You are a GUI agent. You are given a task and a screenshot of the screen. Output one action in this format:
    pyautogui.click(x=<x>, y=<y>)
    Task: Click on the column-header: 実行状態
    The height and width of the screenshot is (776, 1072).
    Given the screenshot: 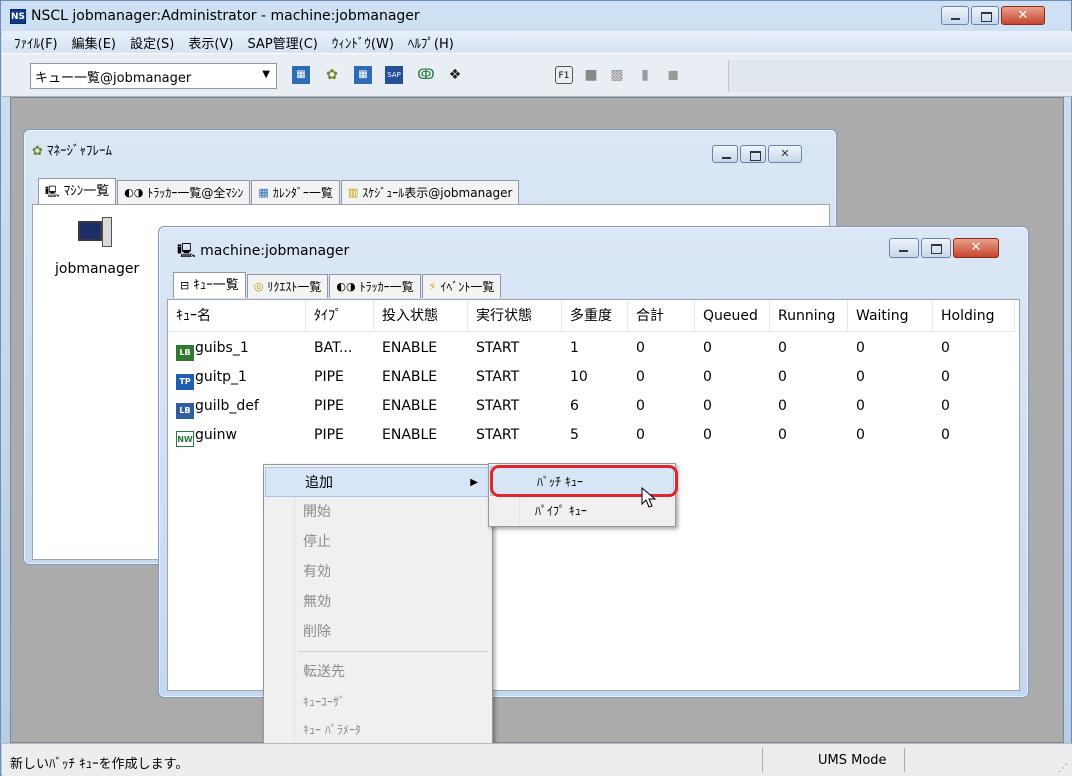 What is the action you would take?
    pyautogui.click(x=515, y=316)
    